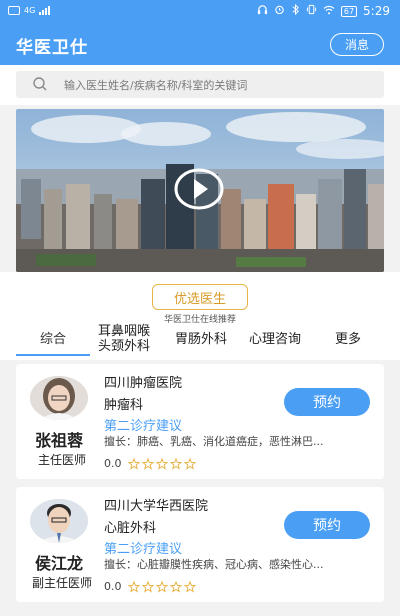  Describe the element at coordinates (311, 11) in the screenshot. I see `vibrate-icon` at that location.